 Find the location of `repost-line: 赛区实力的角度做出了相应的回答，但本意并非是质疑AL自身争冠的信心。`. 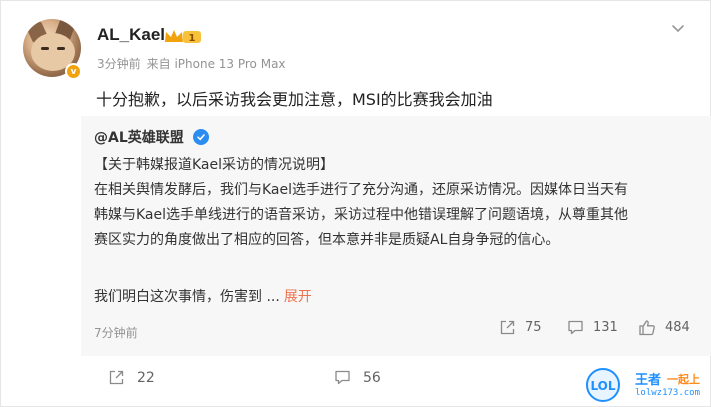

repost-line: 赛区实力的角度做出了相应的回答，但本意并非是质疑AL自身争冠的信心。 is located at coordinates (327, 240).